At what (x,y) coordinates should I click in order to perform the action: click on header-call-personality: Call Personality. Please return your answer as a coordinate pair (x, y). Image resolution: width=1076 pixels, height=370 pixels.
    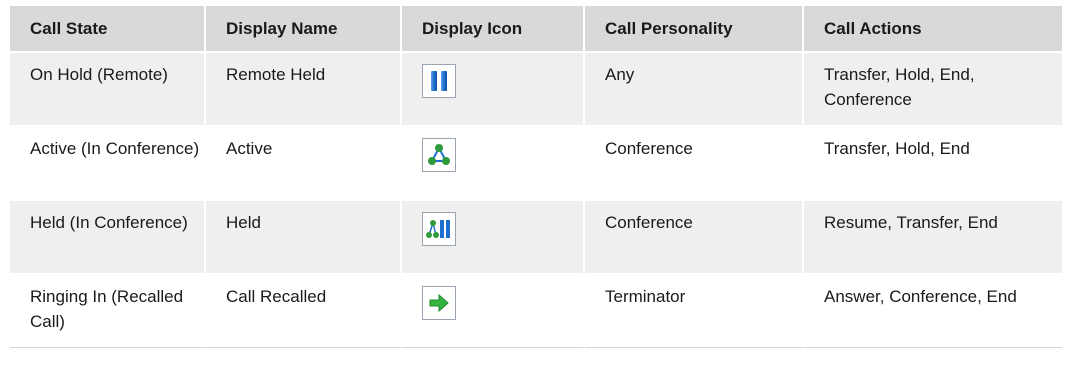
    Looking at the image, I should click on (694, 29).